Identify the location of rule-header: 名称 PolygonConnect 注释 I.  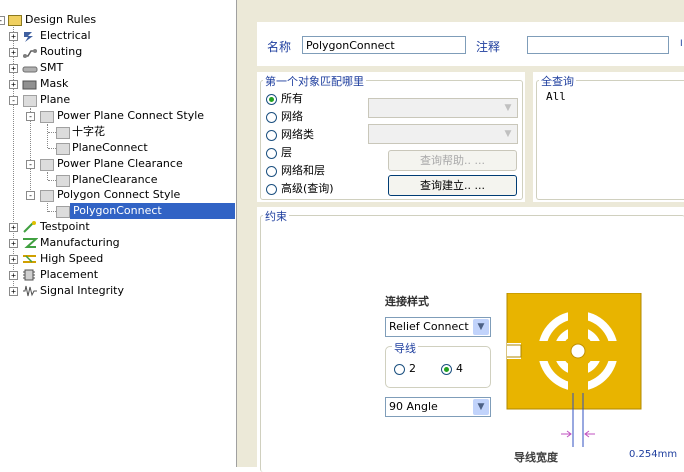
(470, 44).